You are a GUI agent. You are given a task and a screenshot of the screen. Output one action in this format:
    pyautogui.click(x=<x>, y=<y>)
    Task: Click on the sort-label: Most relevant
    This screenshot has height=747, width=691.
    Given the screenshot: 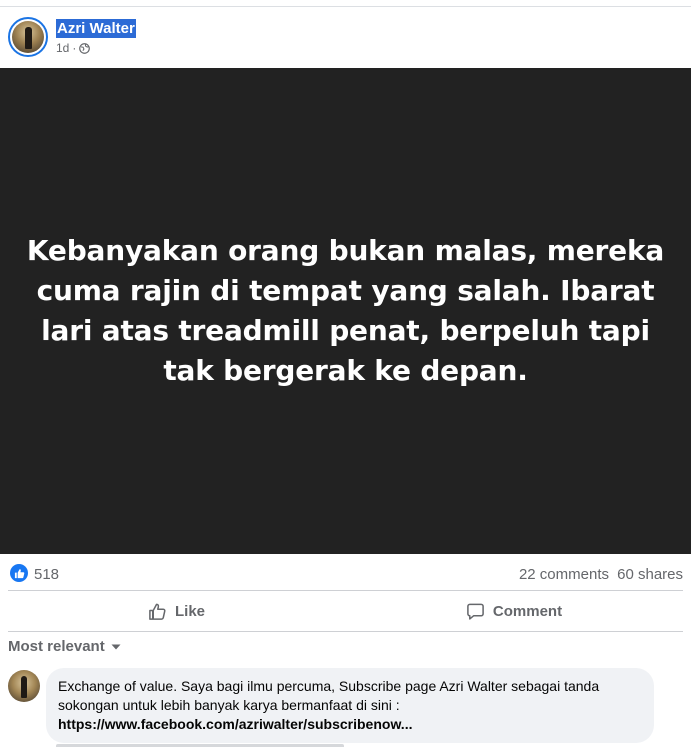 What is the action you would take?
    pyautogui.click(x=56, y=646)
    